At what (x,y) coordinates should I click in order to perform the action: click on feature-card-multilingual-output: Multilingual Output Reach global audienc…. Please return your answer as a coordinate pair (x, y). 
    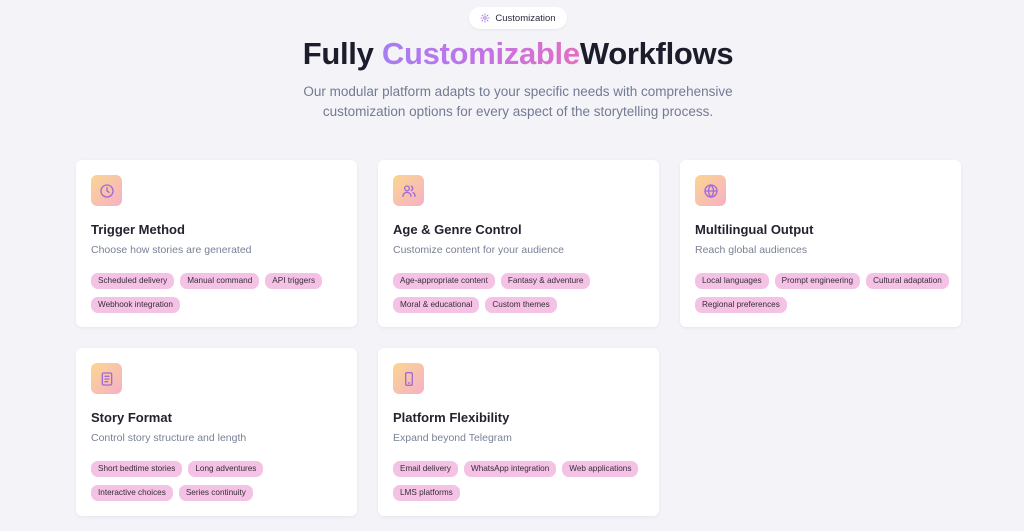
    Looking at the image, I should click on (820, 243).